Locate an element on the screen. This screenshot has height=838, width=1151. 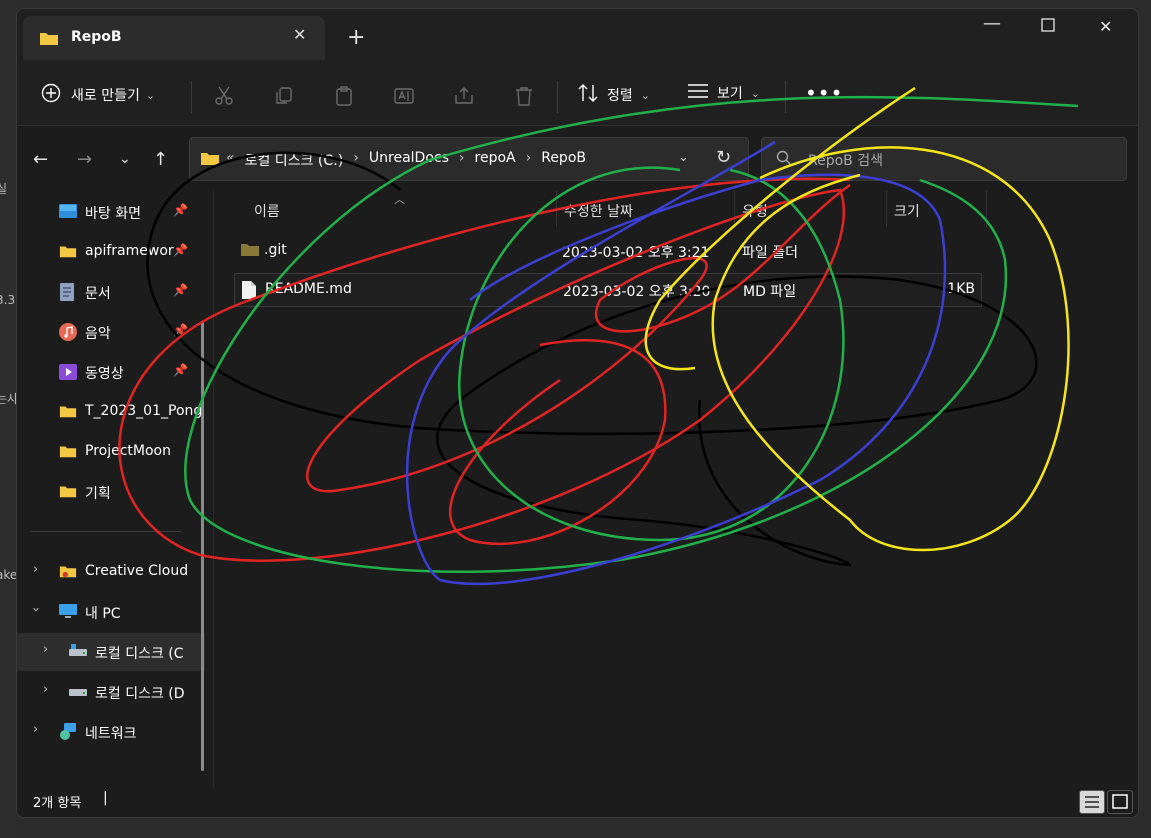
recent-locations-chevron-icon: ⌄ is located at coordinates (125, 159).